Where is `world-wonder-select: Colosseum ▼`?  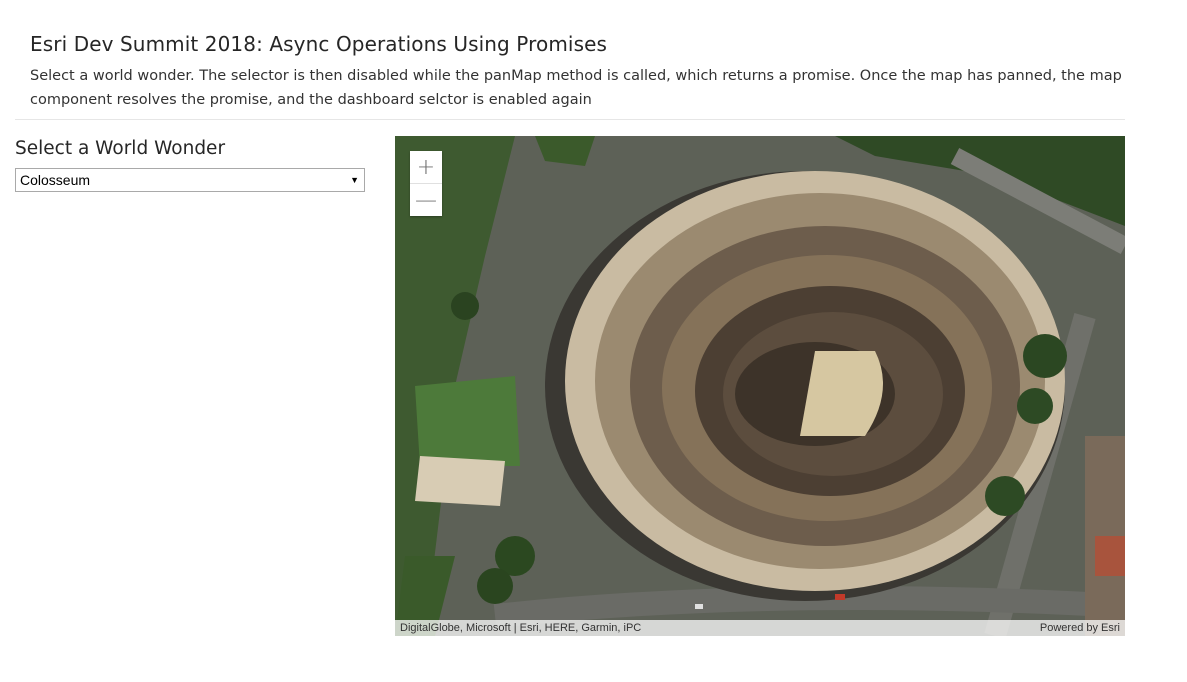 world-wonder-select: Colosseum ▼ is located at coordinates (190, 180).